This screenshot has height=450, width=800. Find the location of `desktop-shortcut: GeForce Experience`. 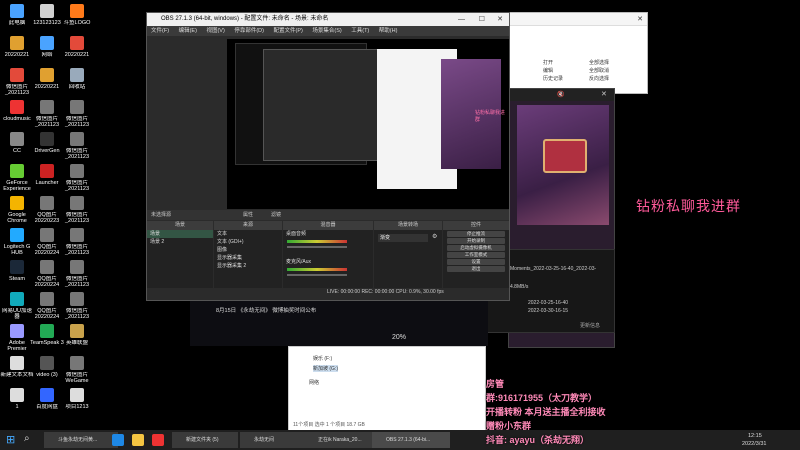

desktop-shortcut: GeForce Experience is located at coordinates (17, 178).